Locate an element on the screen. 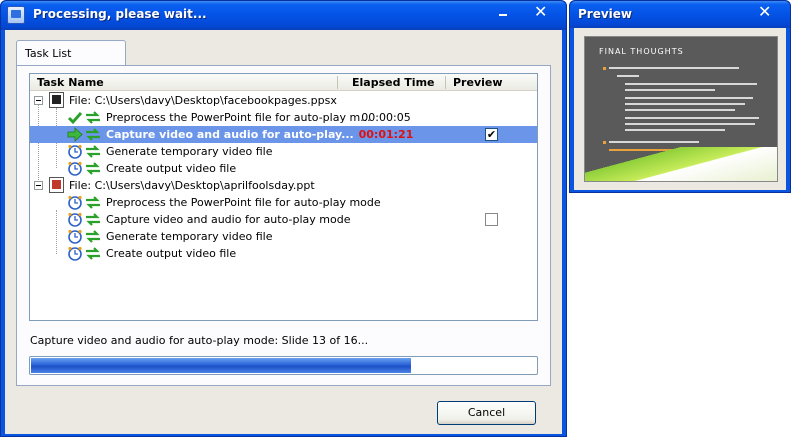 This screenshot has height=437, width=791. checkmark-icon is located at coordinates (75, 118).